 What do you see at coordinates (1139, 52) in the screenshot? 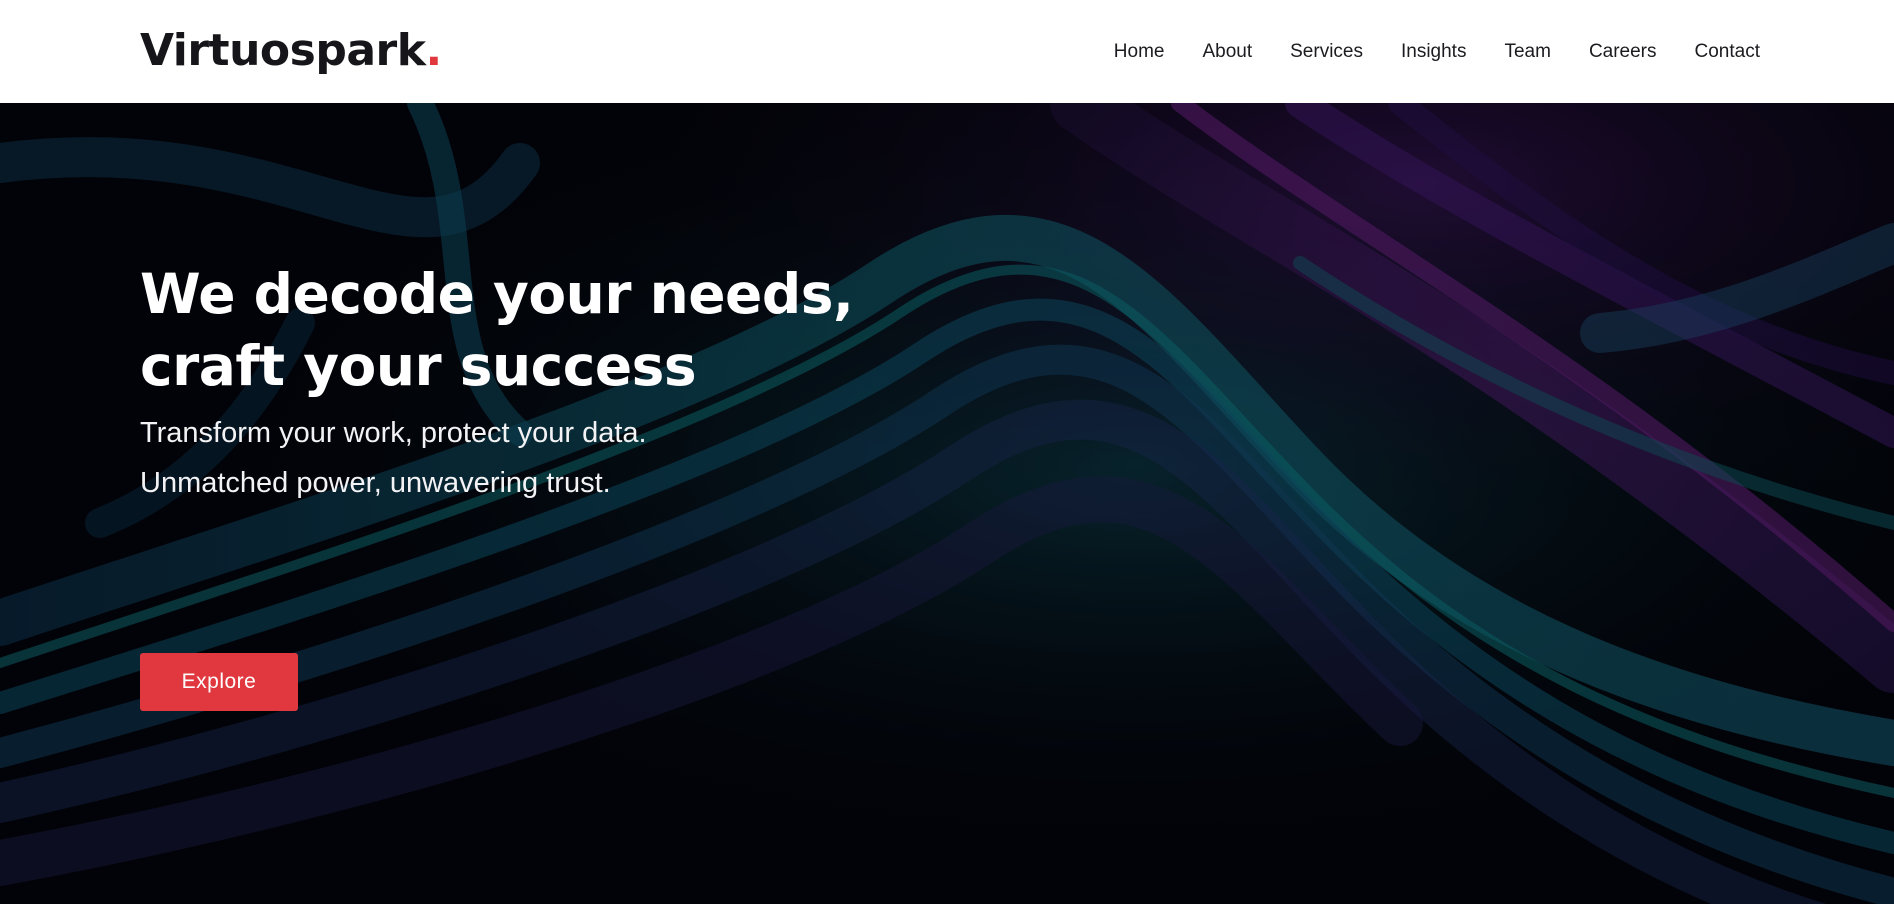
I see `nav-item-home: Home` at bounding box center [1139, 52].